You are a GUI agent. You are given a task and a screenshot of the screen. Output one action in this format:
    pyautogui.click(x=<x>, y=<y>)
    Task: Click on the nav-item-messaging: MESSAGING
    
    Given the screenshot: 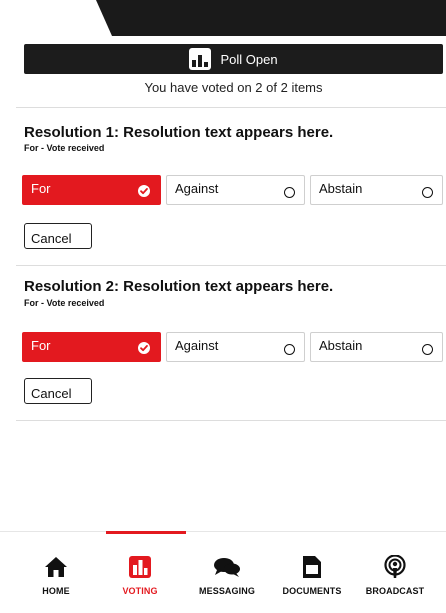 What is the action you would take?
    pyautogui.click(x=227, y=575)
    